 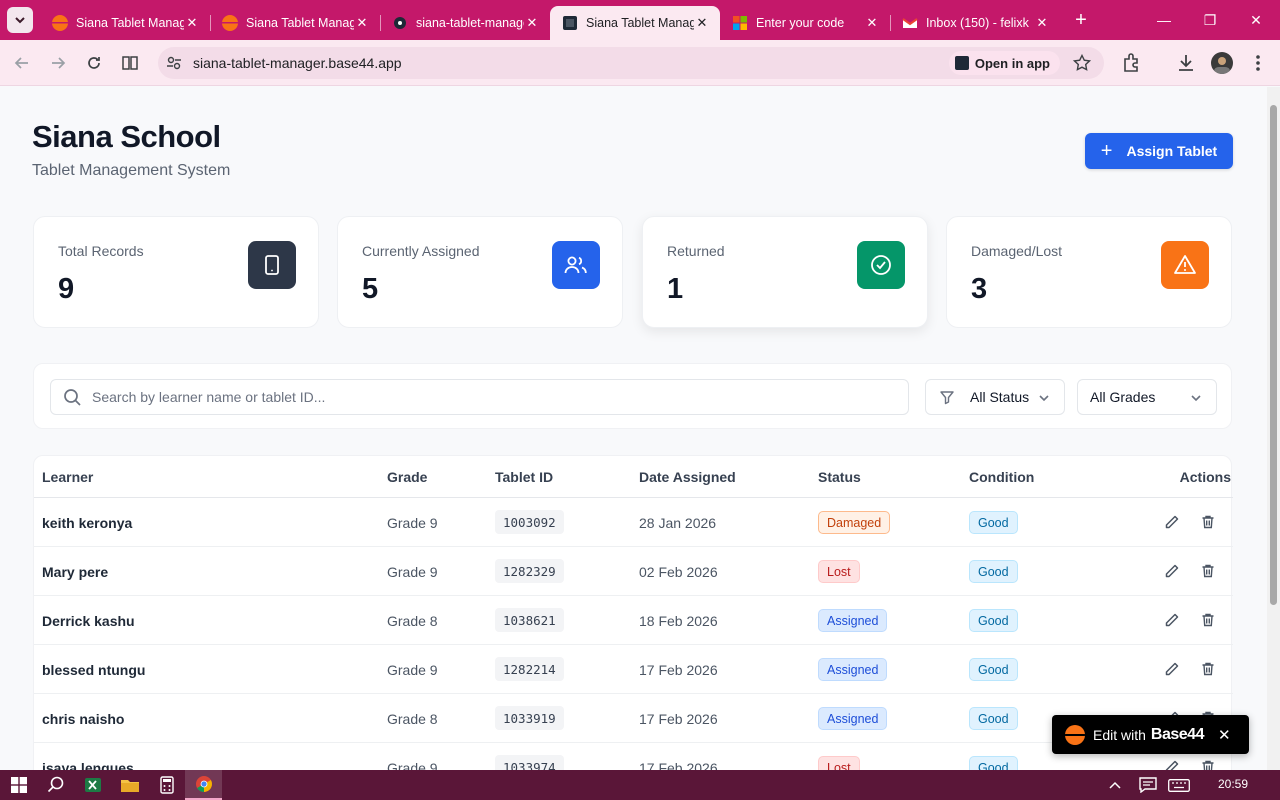 I want to click on window-close-button: ✕, so click(x=1256, y=20).